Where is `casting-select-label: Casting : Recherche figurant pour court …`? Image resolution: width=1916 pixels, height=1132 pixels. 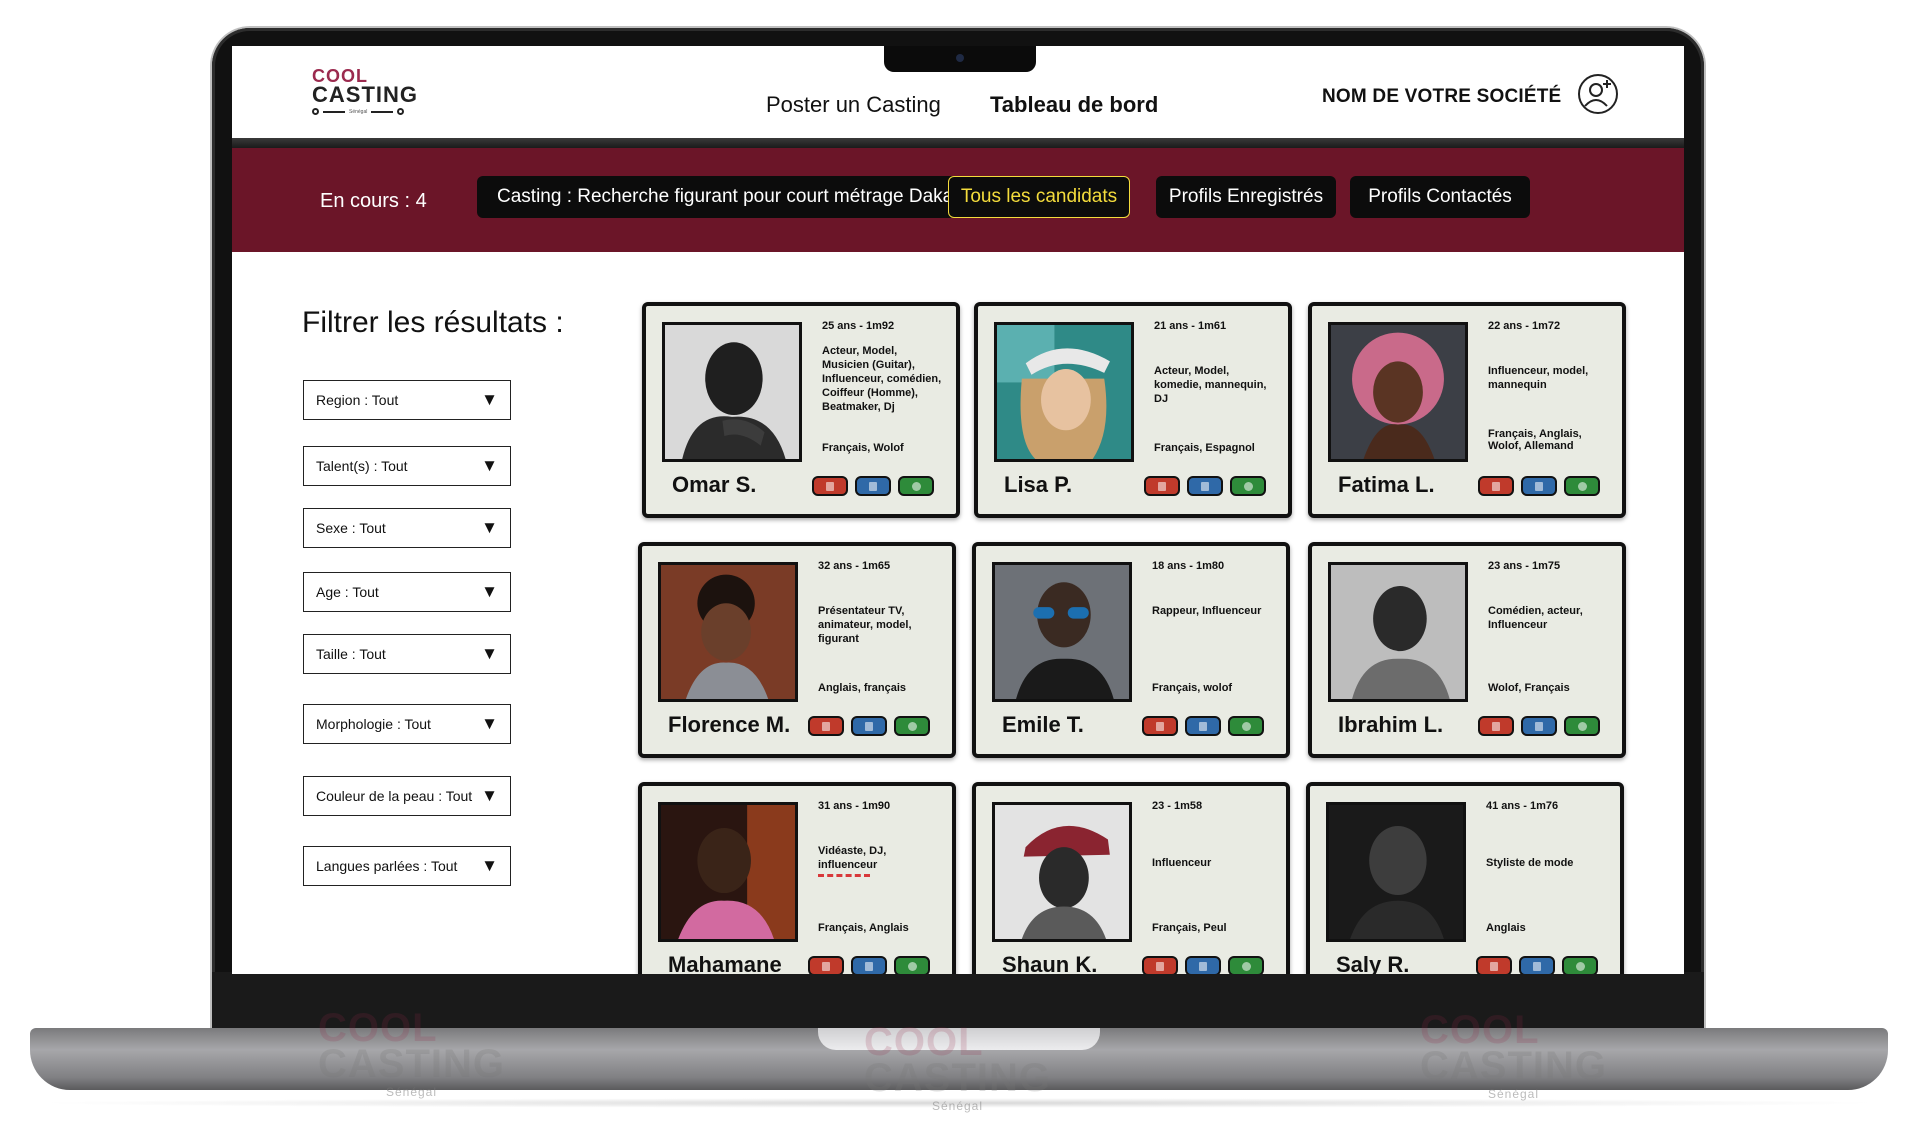 casting-select-label: Casting : Recherche figurant pour court … is located at coordinates (728, 196).